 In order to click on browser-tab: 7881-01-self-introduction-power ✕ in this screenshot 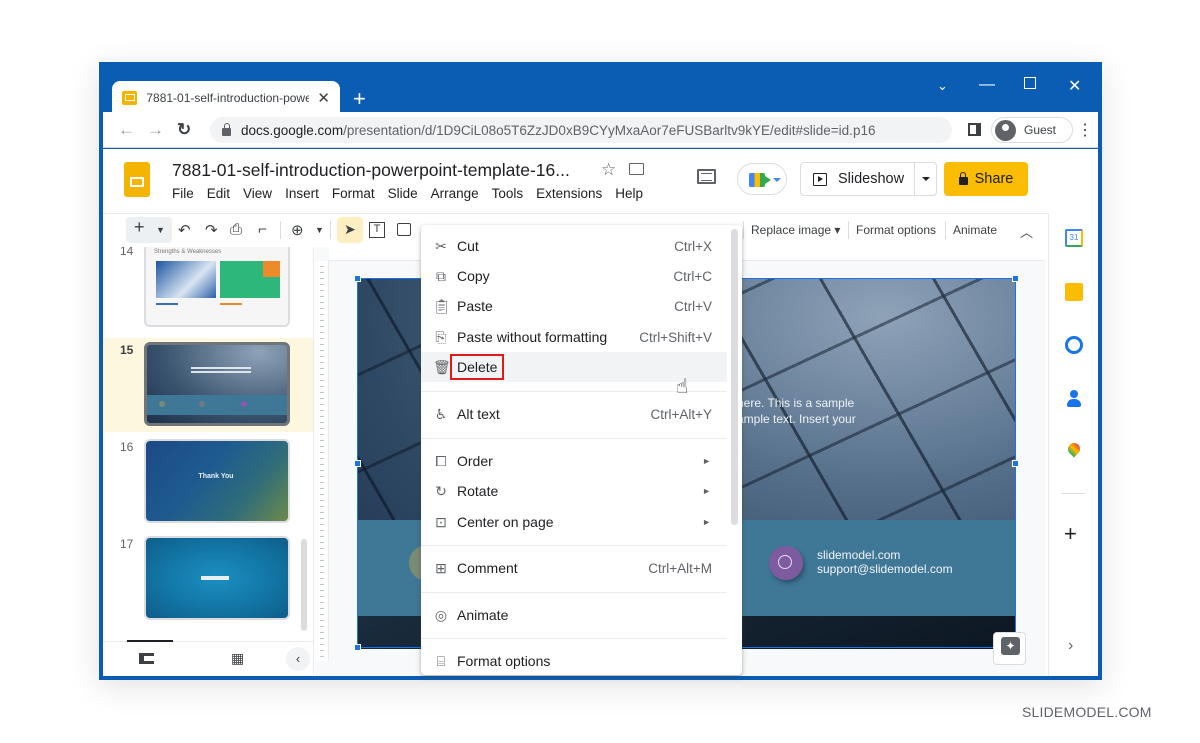, I will do `click(226, 97)`.